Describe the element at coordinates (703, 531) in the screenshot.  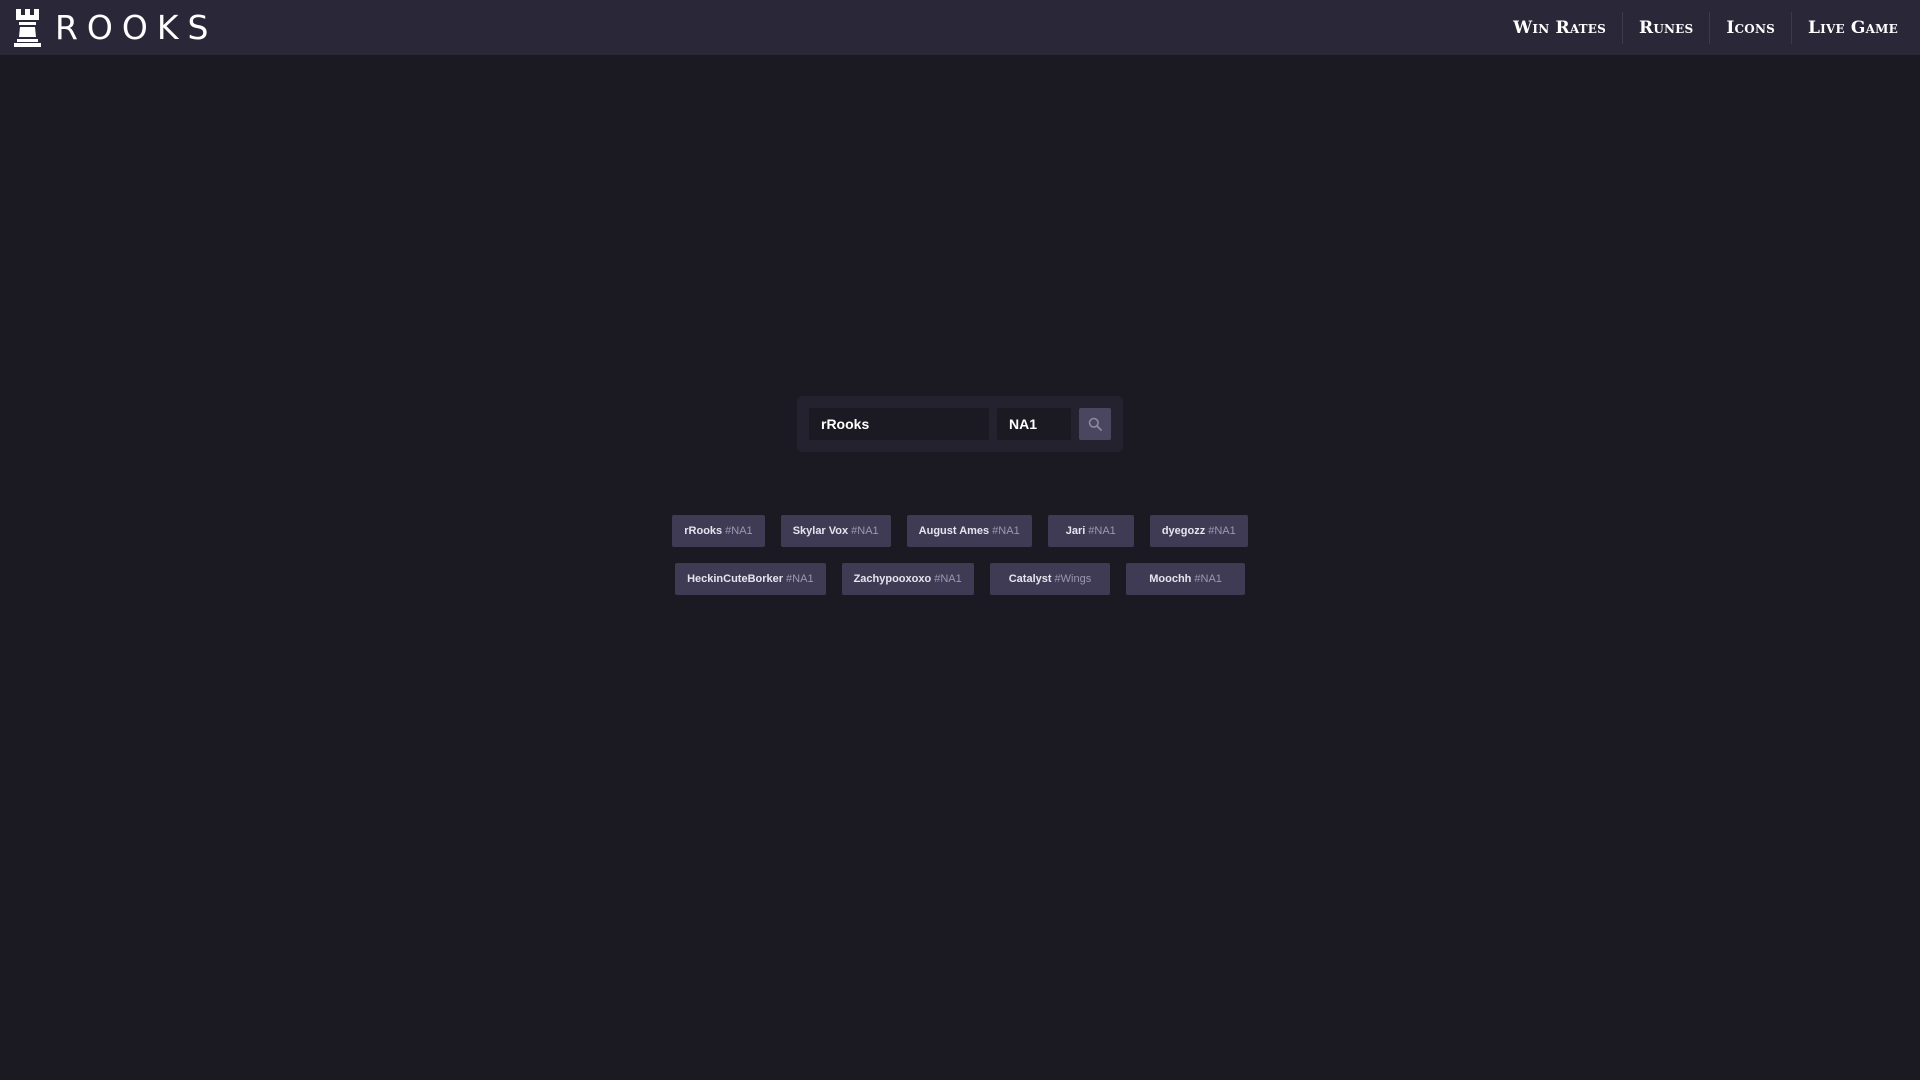
I see `chip-name: rRooks` at that location.